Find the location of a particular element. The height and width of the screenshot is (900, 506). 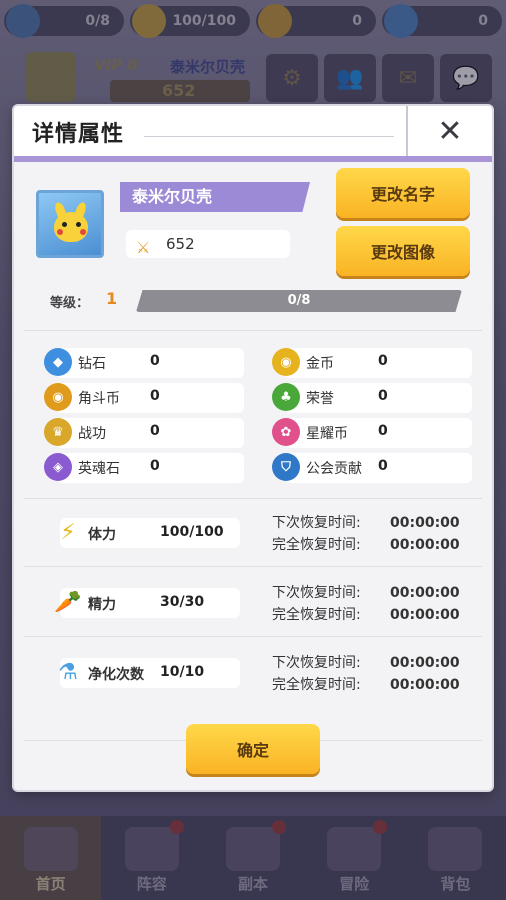

level-label: 等级： is located at coordinates (70, 303).